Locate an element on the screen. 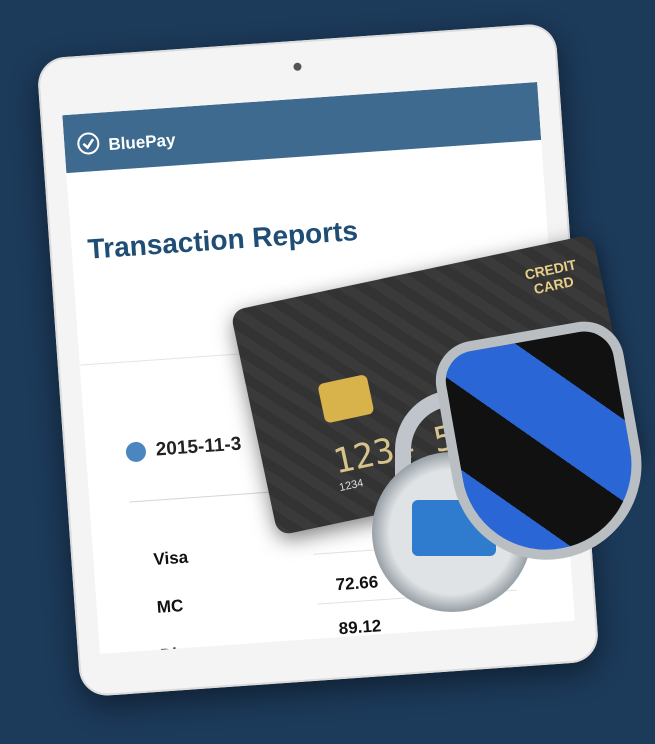  card-chip is located at coordinates (346, 399).